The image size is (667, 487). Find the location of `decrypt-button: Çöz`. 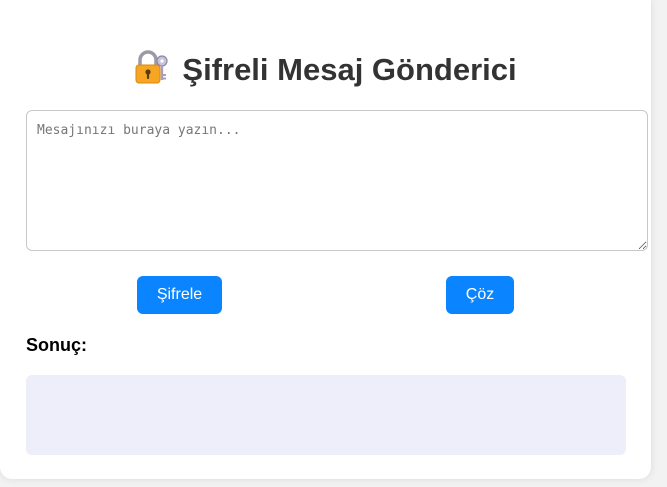

decrypt-button: Çöz is located at coordinates (480, 295).